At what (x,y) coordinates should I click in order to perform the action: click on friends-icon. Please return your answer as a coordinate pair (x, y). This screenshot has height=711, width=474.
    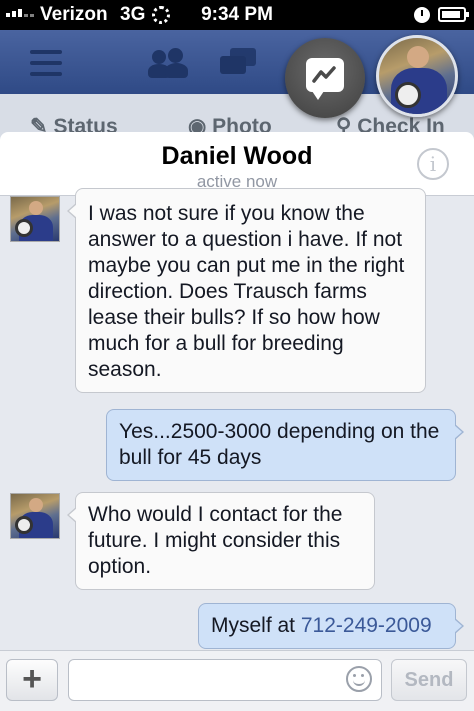
    Looking at the image, I should click on (168, 63).